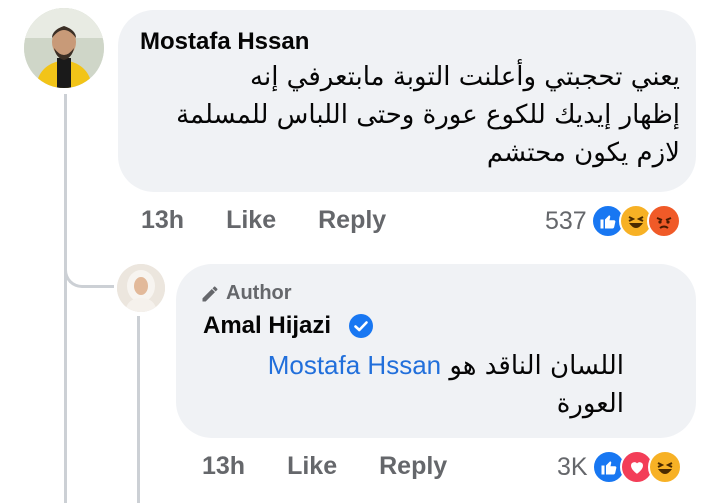 The height and width of the screenshot is (503, 720). I want to click on reply-text-line: العورة, so click(590, 404).